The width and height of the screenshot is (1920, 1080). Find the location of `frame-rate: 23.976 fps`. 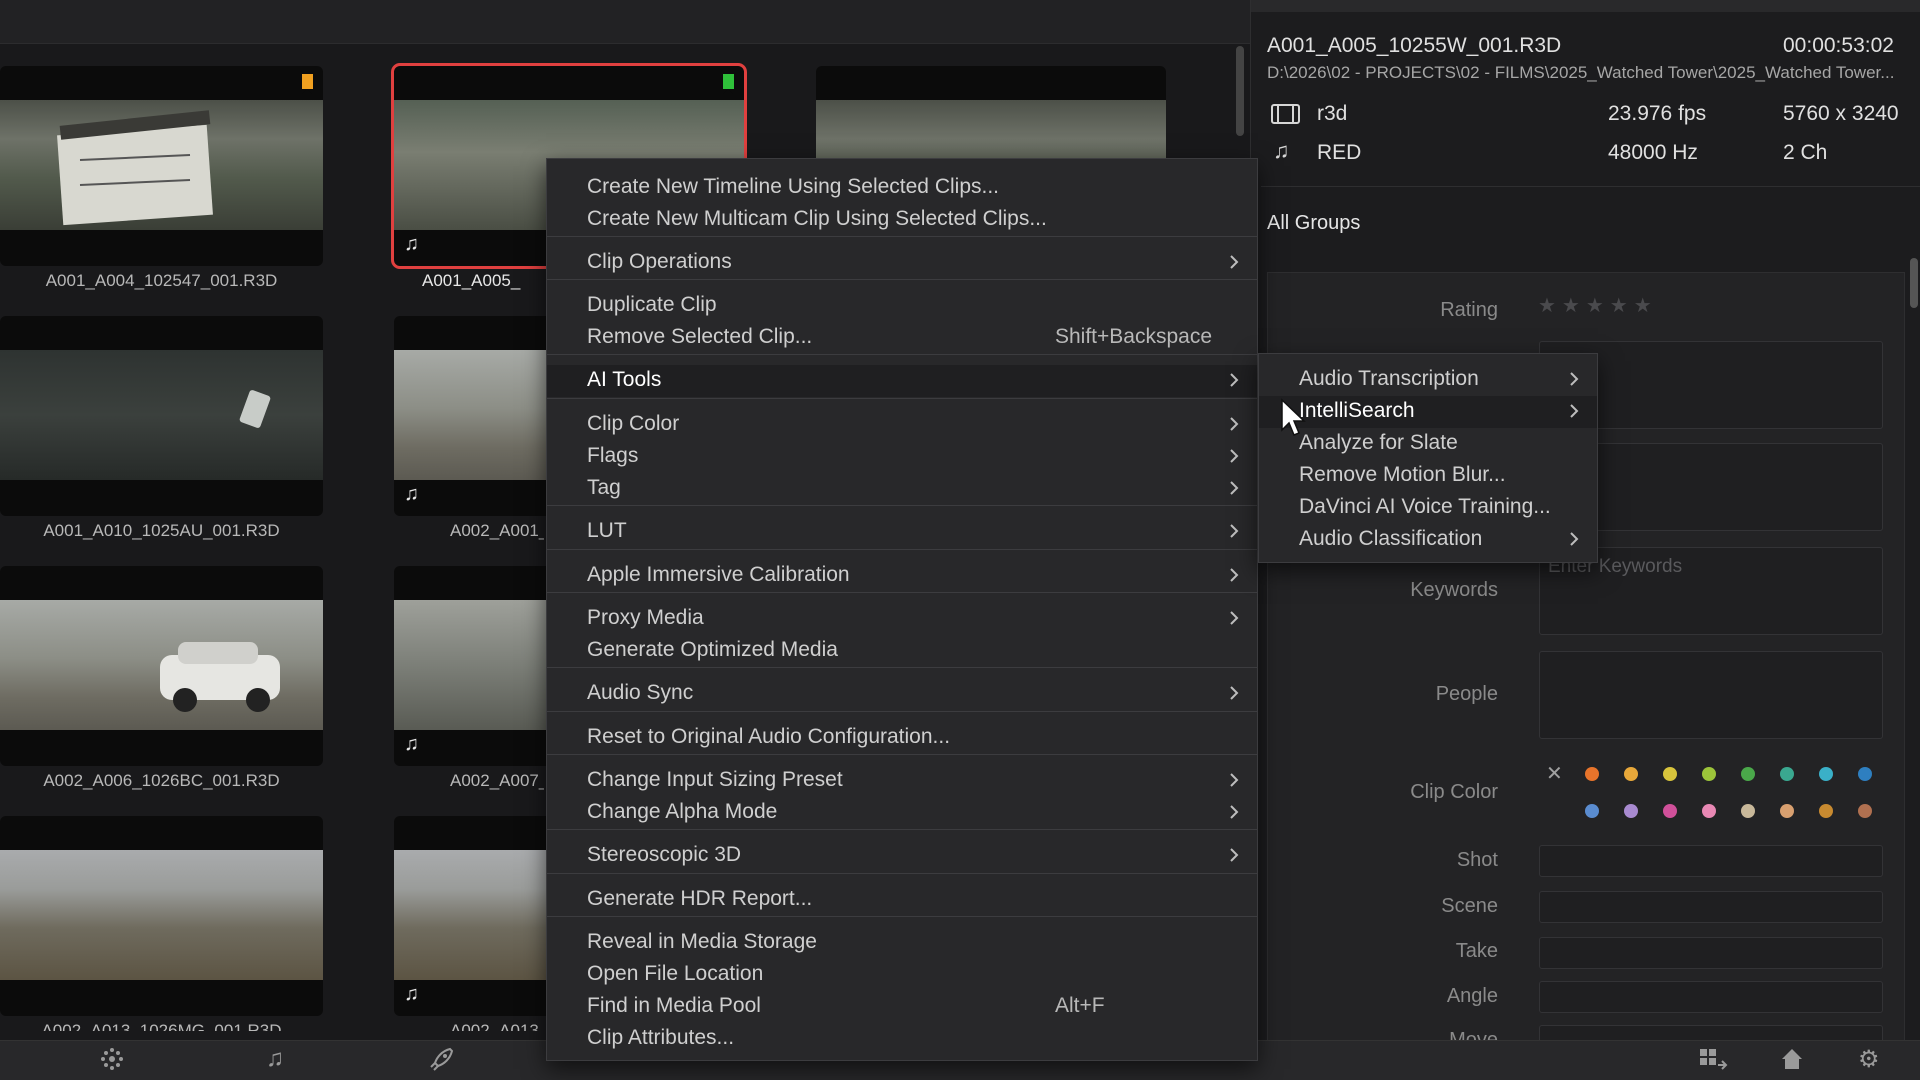

frame-rate: 23.976 fps is located at coordinates (1657, 113).